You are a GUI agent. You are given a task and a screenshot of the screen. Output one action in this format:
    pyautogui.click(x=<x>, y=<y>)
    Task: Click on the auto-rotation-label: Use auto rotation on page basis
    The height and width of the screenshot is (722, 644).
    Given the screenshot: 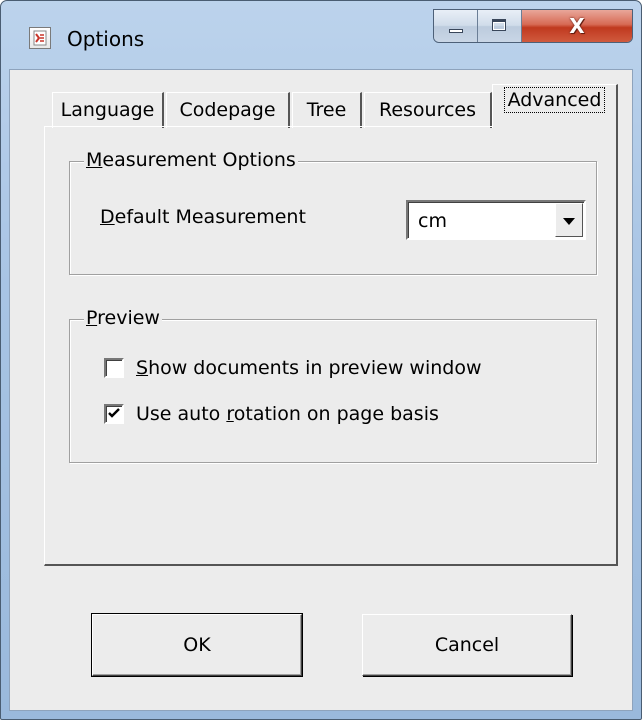 What is the action you would take?
    pyautogui.click(x=287, y=414)
    